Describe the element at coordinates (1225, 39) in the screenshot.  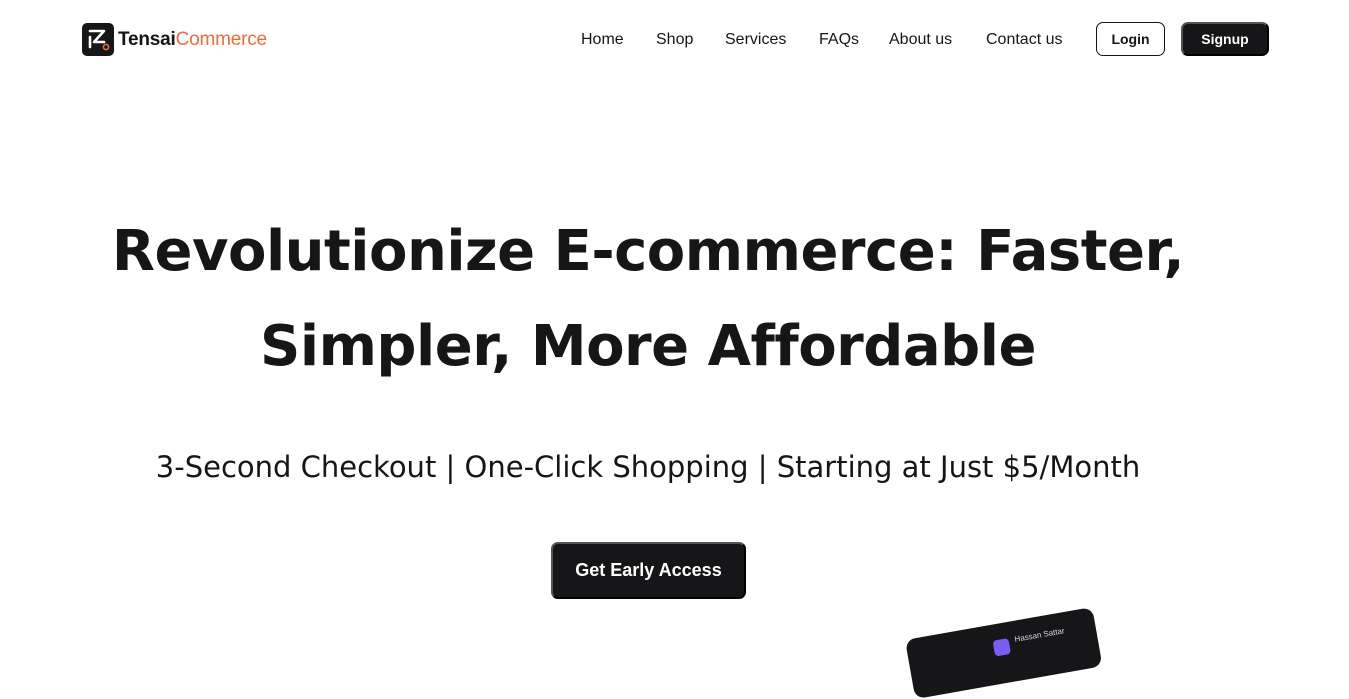
I see `signup-button: Signup` at that location.